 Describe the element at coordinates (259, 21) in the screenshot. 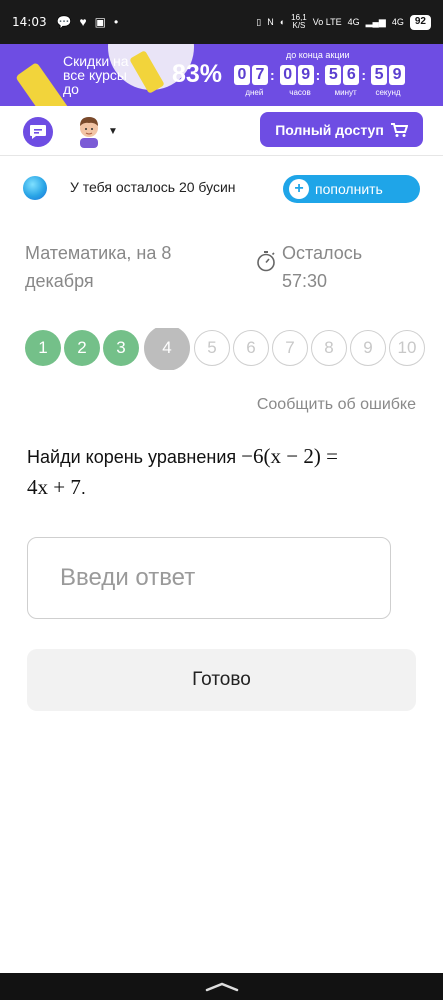

I see `vibrate-icon: ▯` at that location.